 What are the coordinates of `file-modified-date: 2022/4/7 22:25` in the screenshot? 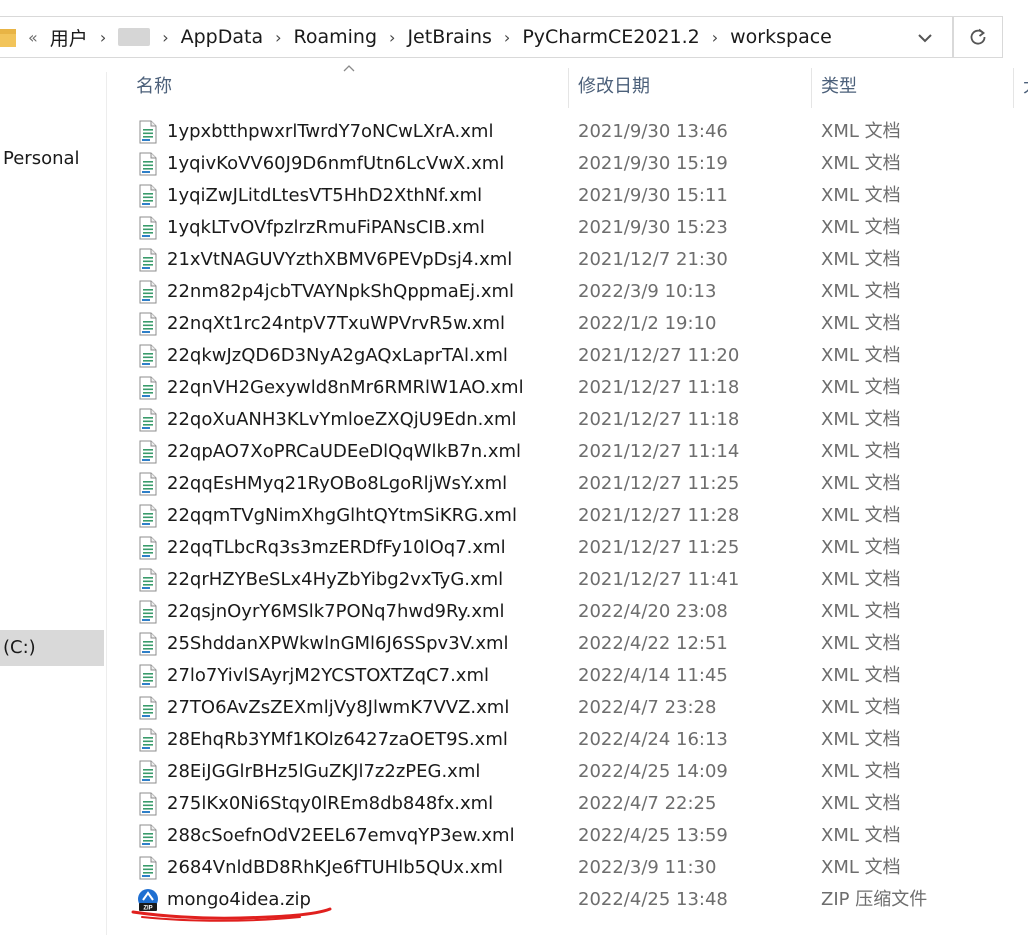 It's located at (647, 803).